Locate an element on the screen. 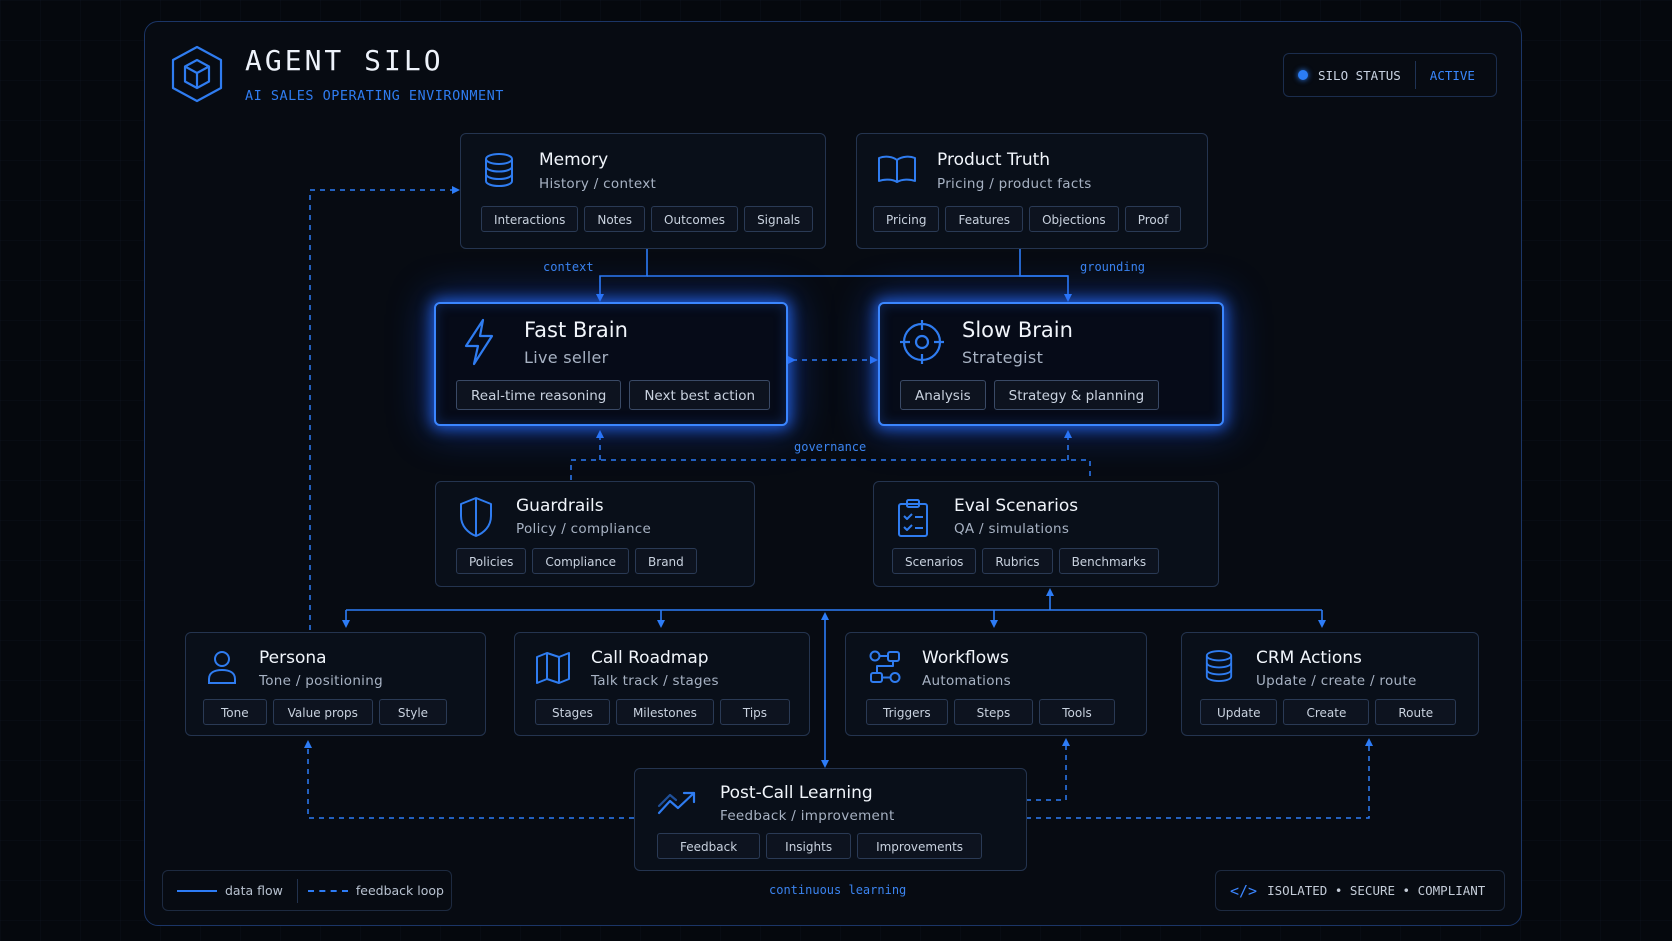 This screenshot has width=1672, height=941. user-icon is located at coordinates (222, 667).